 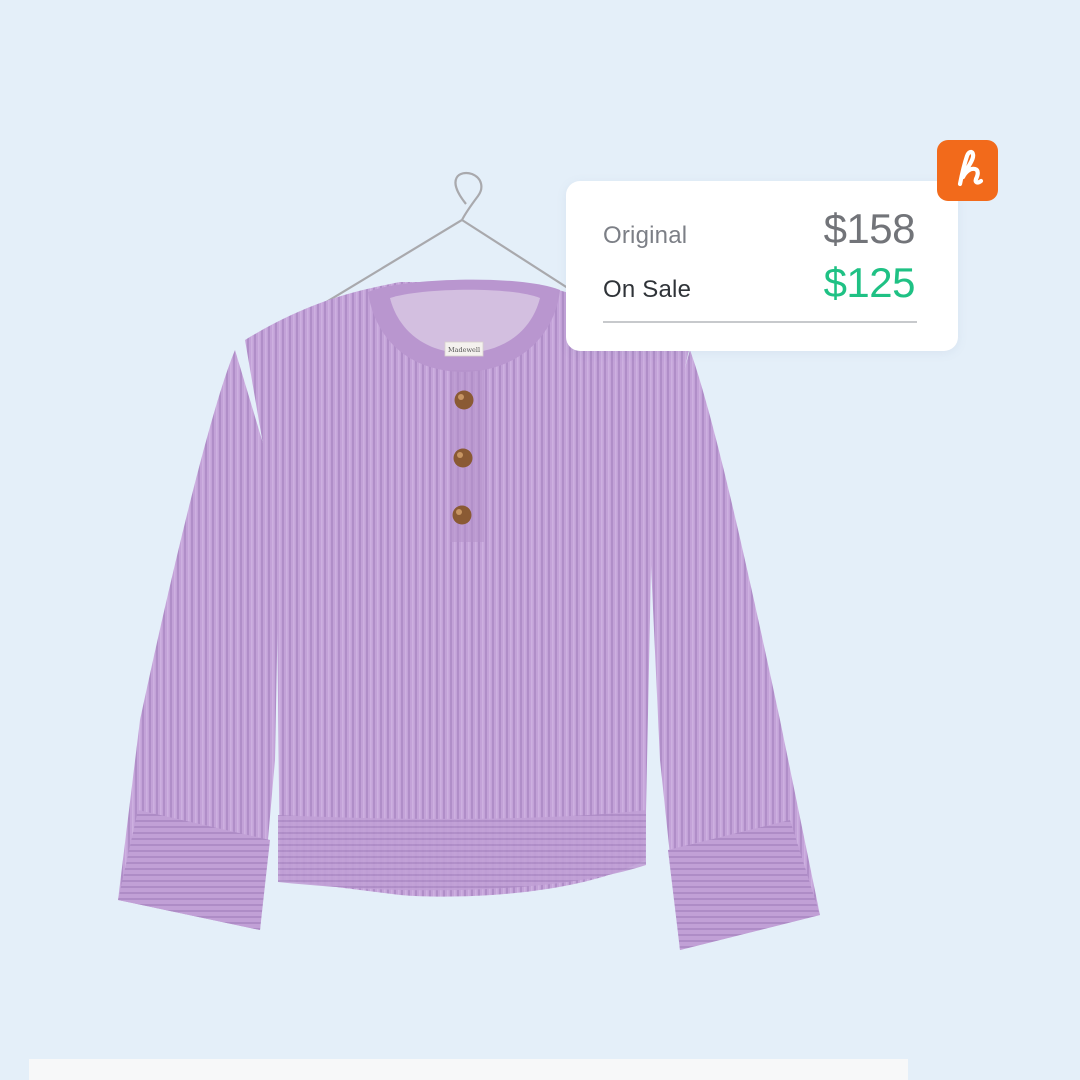 I want to click on original-price-label: Original, so click(x=645, y=235).